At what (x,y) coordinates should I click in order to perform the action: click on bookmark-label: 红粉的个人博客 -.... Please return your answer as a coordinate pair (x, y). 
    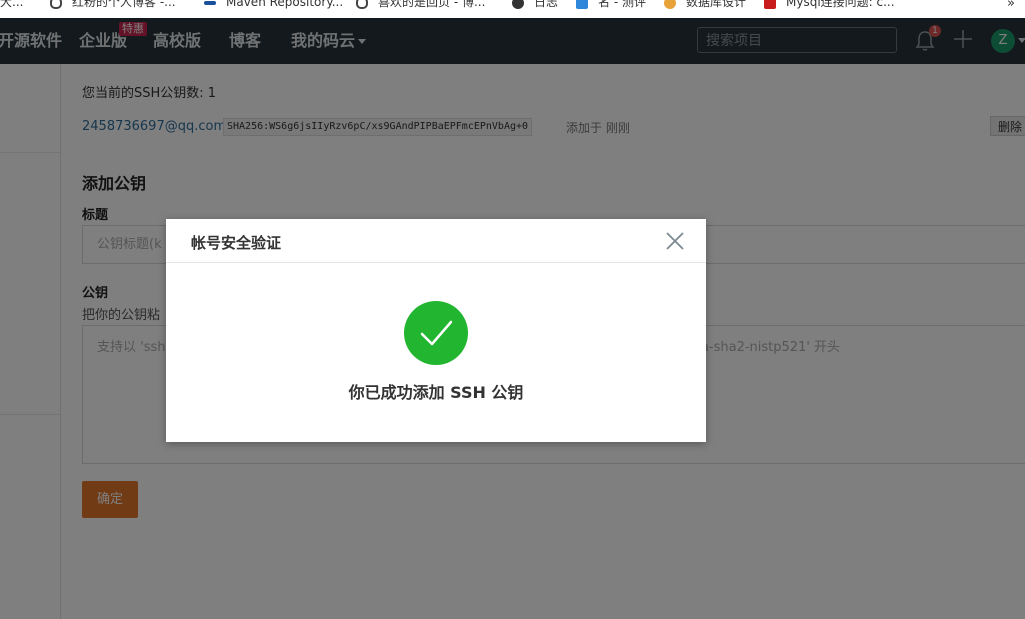
    Looking at the image, I should click on (124, 4).